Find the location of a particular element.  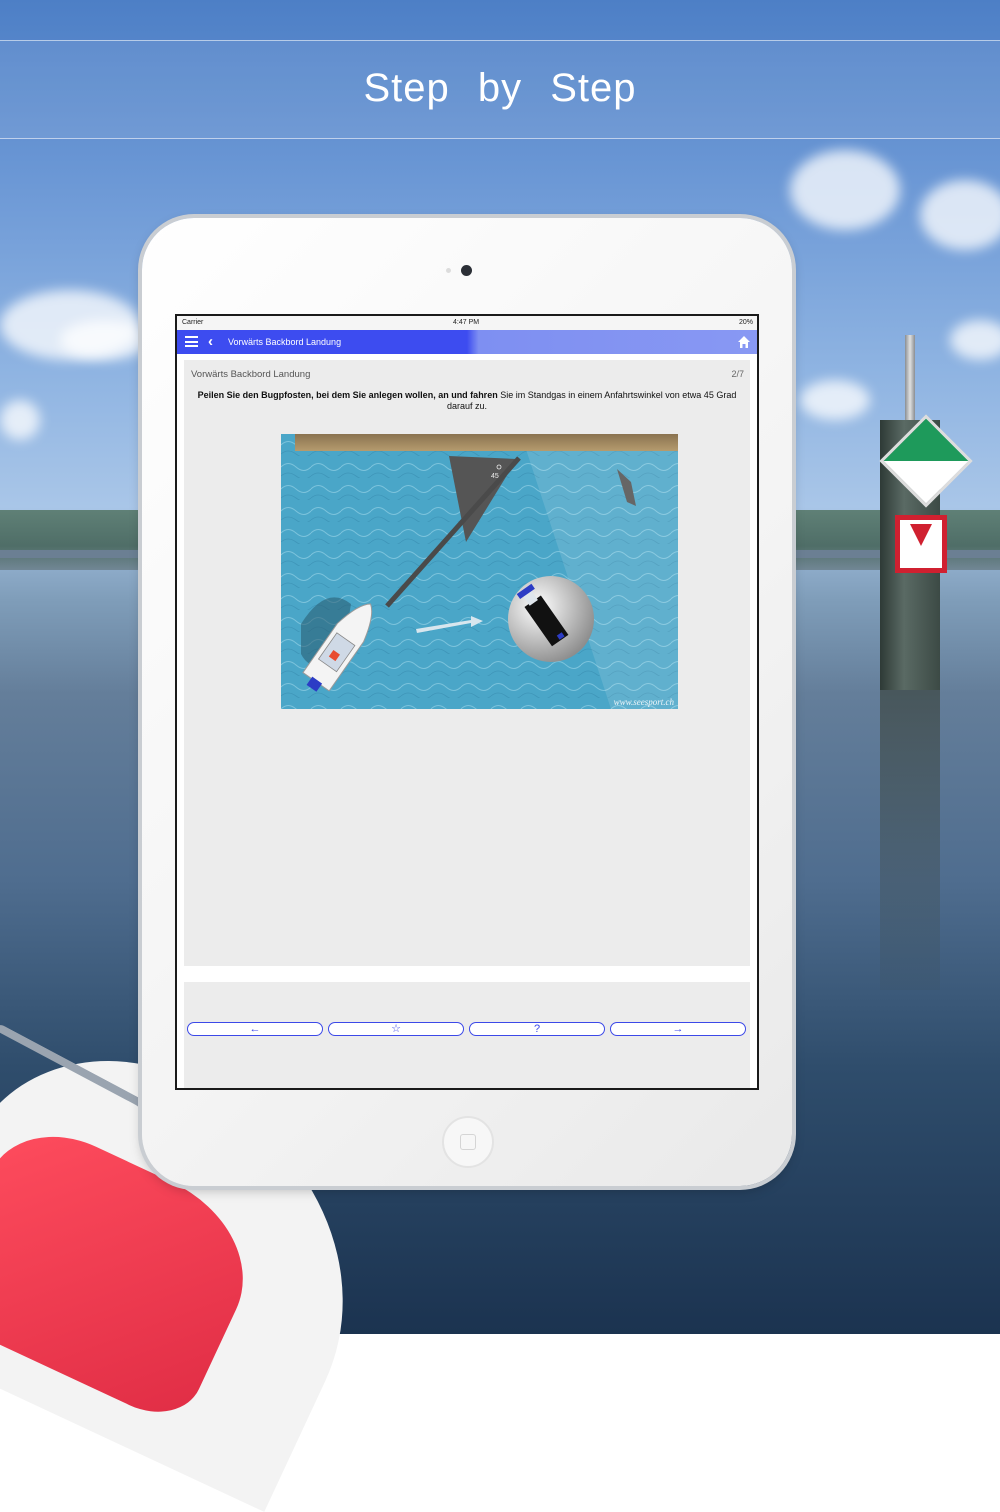

camera-icon is located at coordinates (466, 270).